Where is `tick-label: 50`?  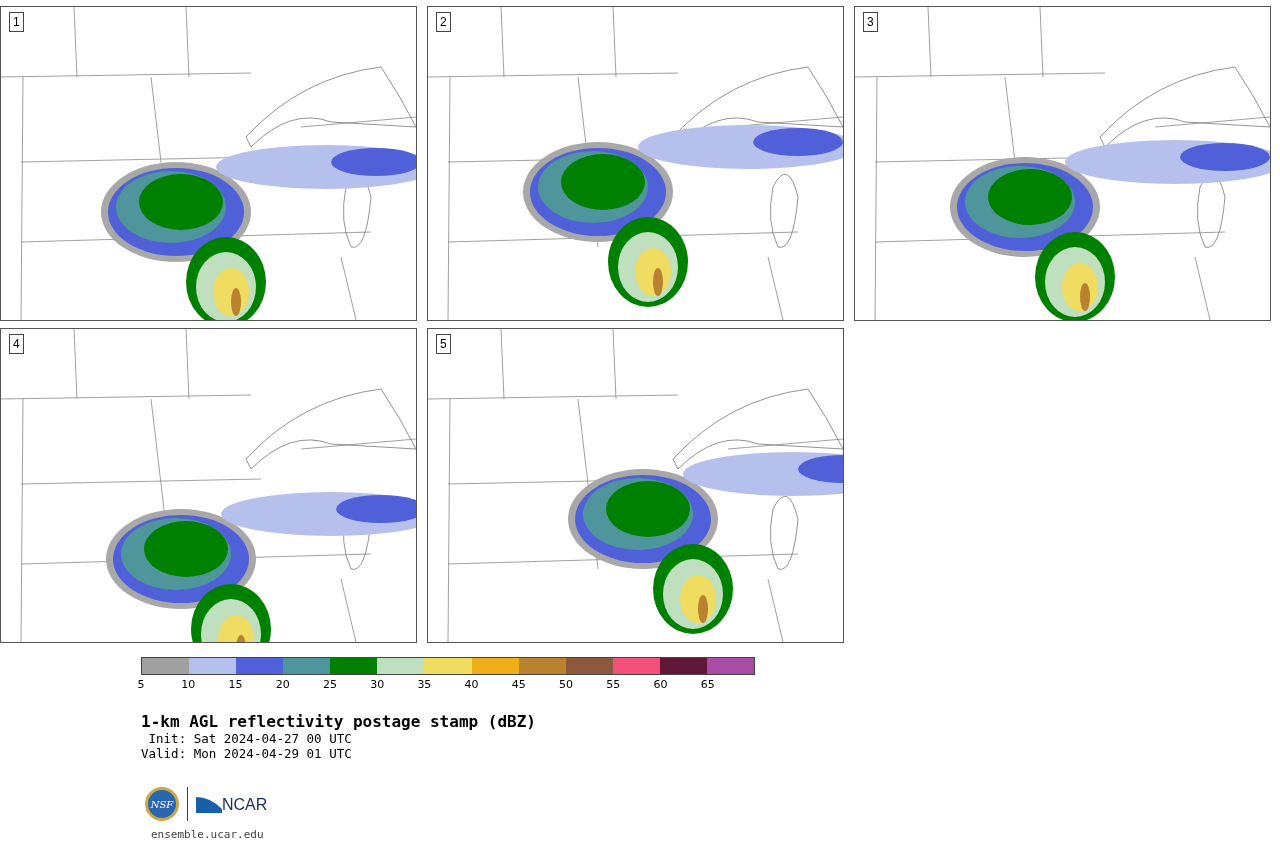 tick-label: 50 is located at coordinates (566, 685).